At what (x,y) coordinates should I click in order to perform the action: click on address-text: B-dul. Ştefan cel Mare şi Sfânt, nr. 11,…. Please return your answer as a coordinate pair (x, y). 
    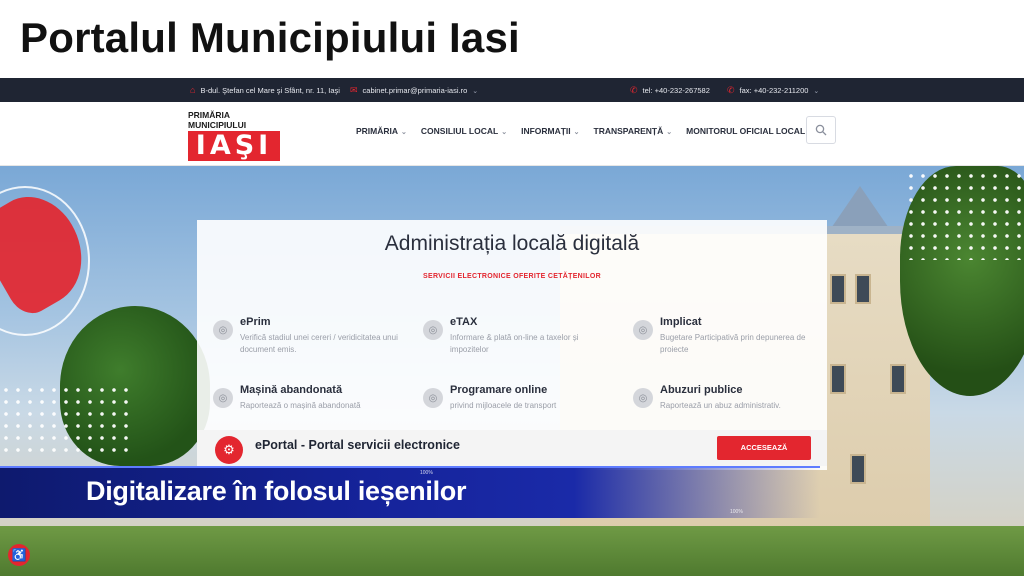
    Looking at the image, I should click on (270, 90).